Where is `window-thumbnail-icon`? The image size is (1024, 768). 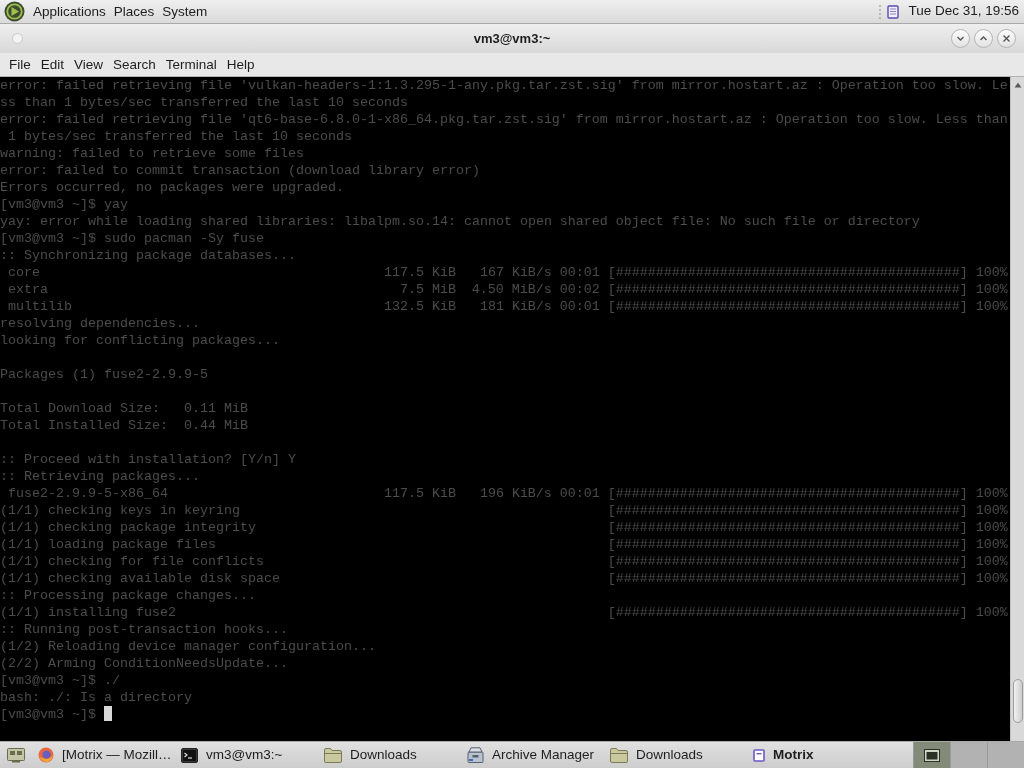
window-thumbnail-icon is located at coordinates (932, 755).